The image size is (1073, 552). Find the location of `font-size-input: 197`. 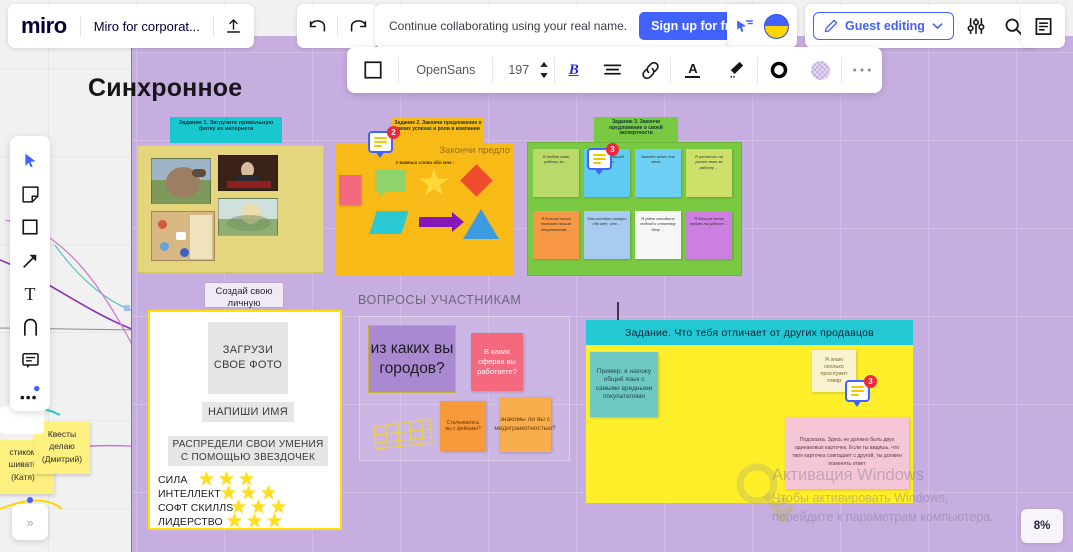

font-size-input: 197 is located at coordinates (514, 70).